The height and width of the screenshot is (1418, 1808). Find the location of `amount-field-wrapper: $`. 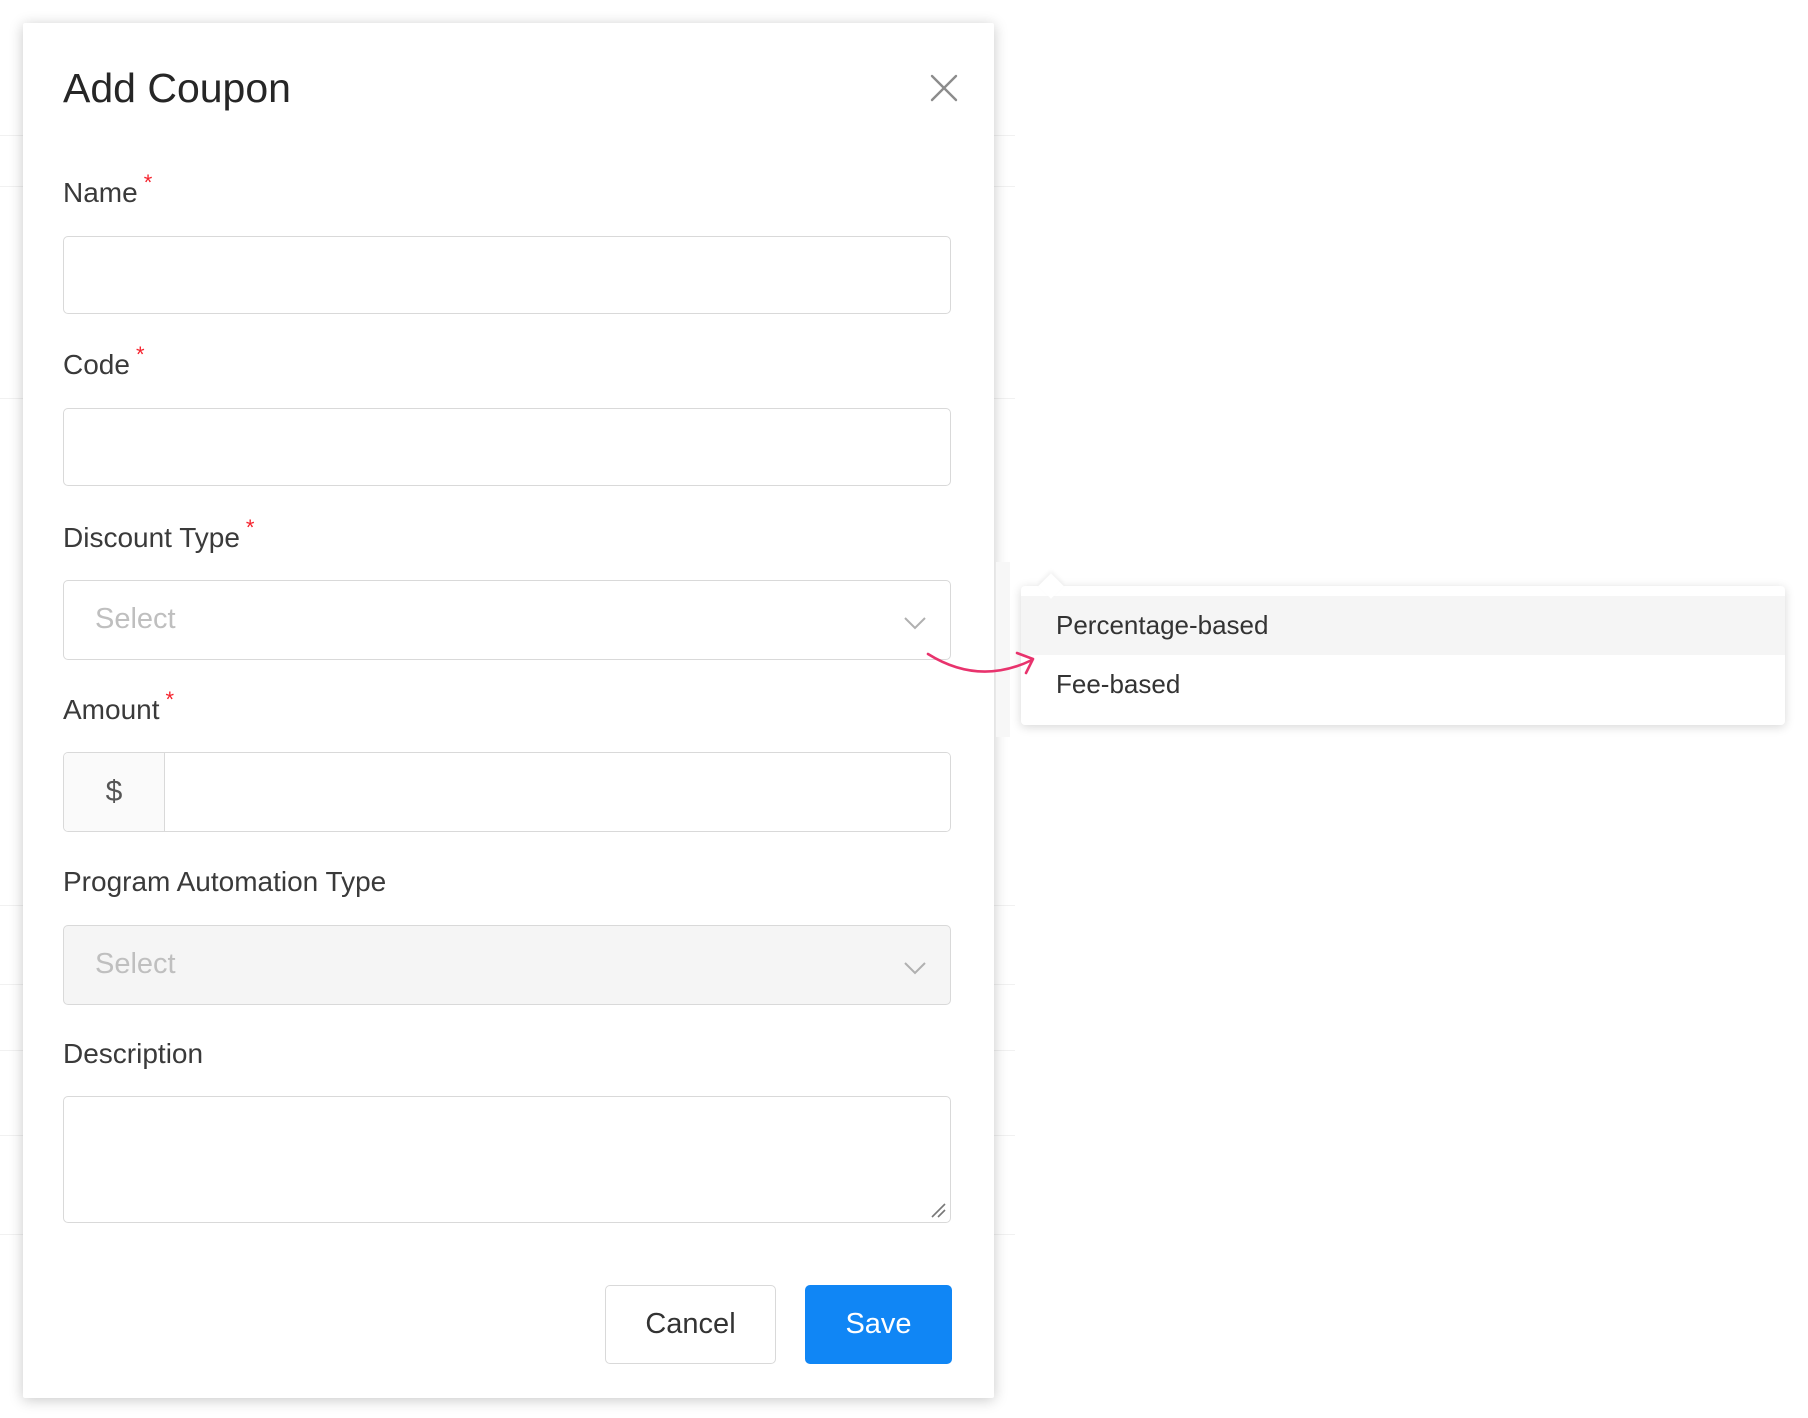

amount-field-wrapper: $ is located at coordinates (507, 792).